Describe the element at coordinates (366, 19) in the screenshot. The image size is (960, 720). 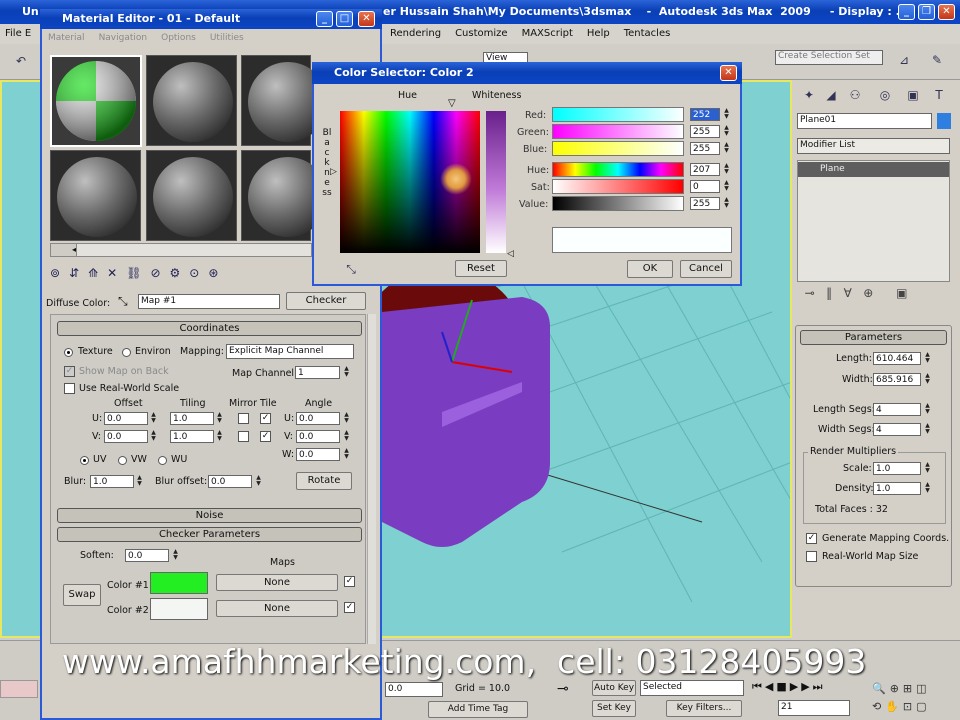
I see `me-close-button: ✕` at that location.